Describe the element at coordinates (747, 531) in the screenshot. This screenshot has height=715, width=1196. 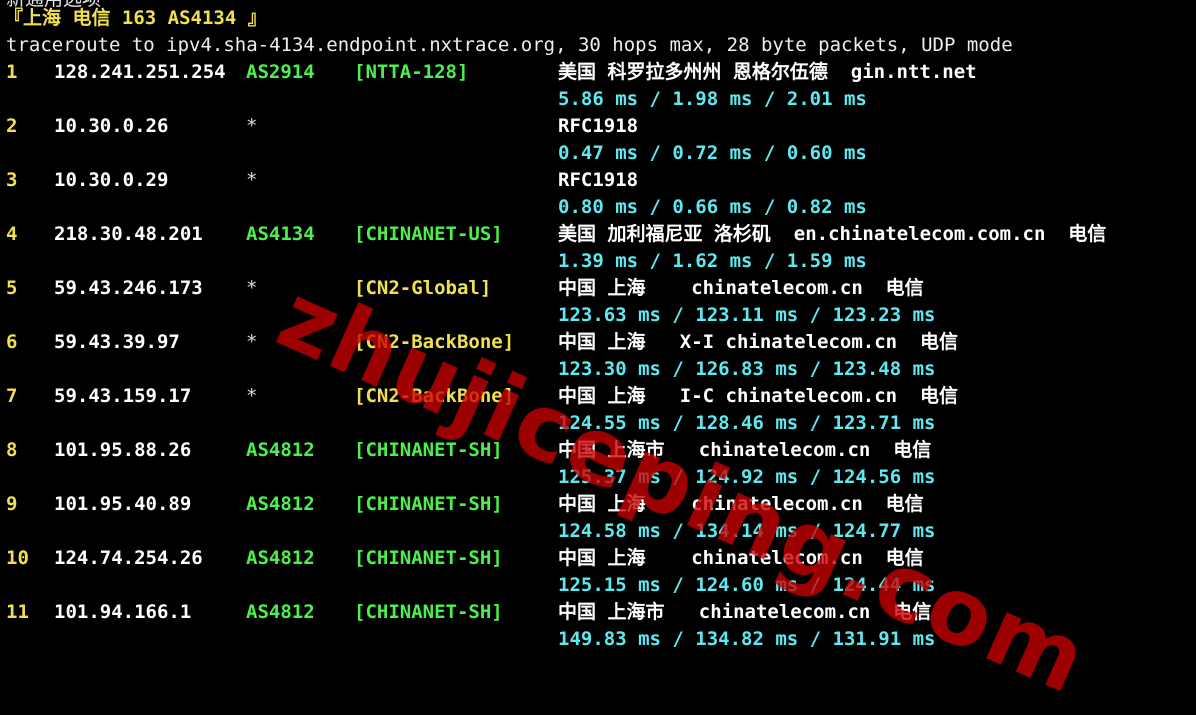
I see `hop-latency: 124.58 ms / 134.14 ms / 124.77 ms` at that location.